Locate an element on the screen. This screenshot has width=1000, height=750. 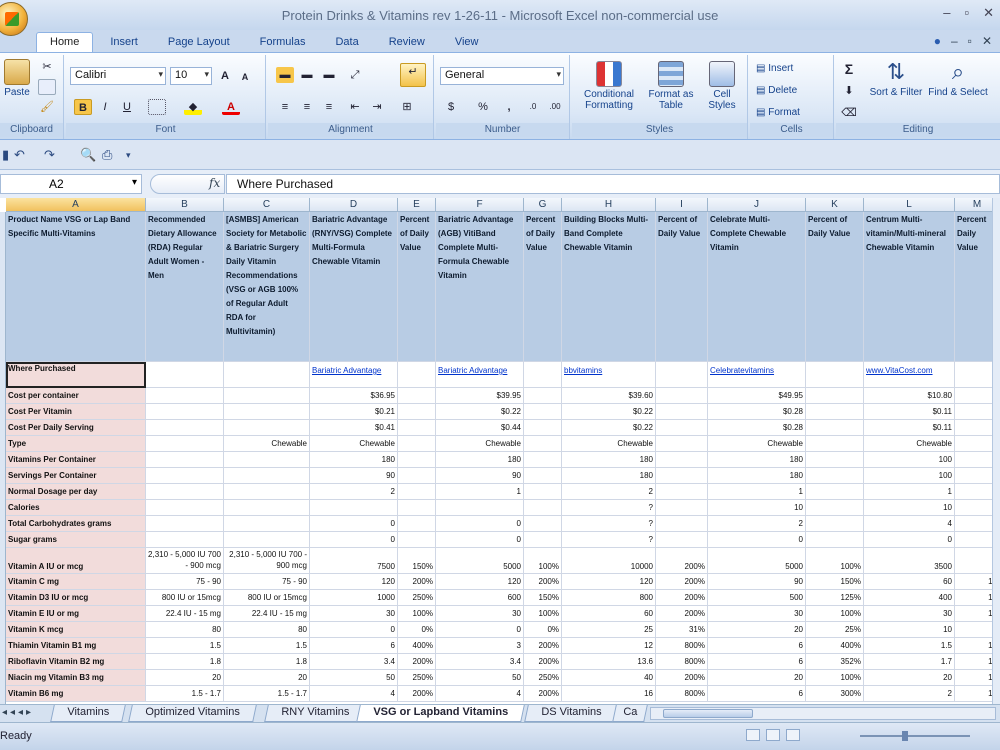
align-top-icon: ▬ is located at coordinates (285, 75).